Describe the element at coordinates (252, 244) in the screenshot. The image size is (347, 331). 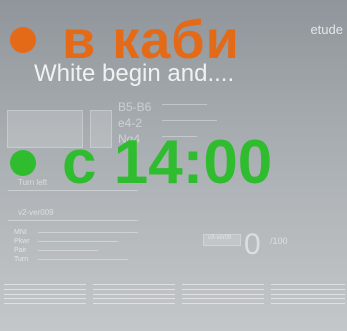
I see `score-value: 0` at that location.